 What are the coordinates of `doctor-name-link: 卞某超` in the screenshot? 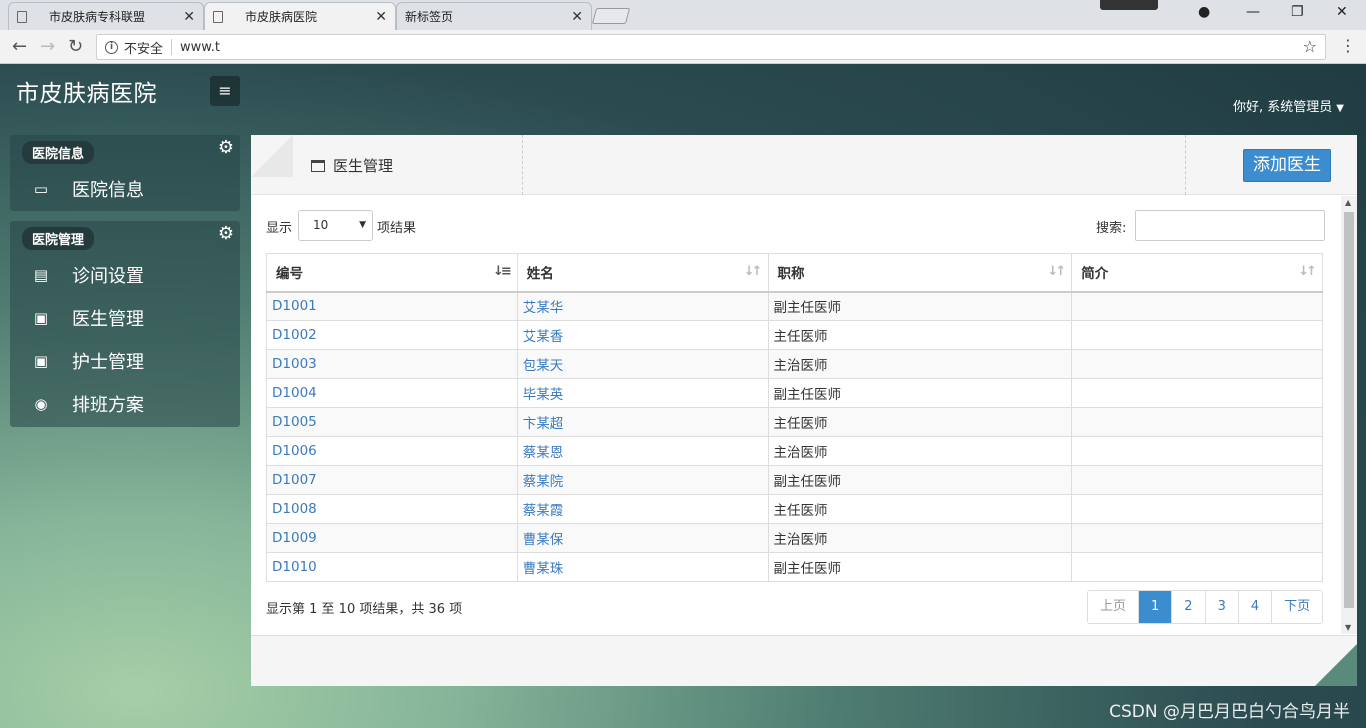 It's located at (543, 424).